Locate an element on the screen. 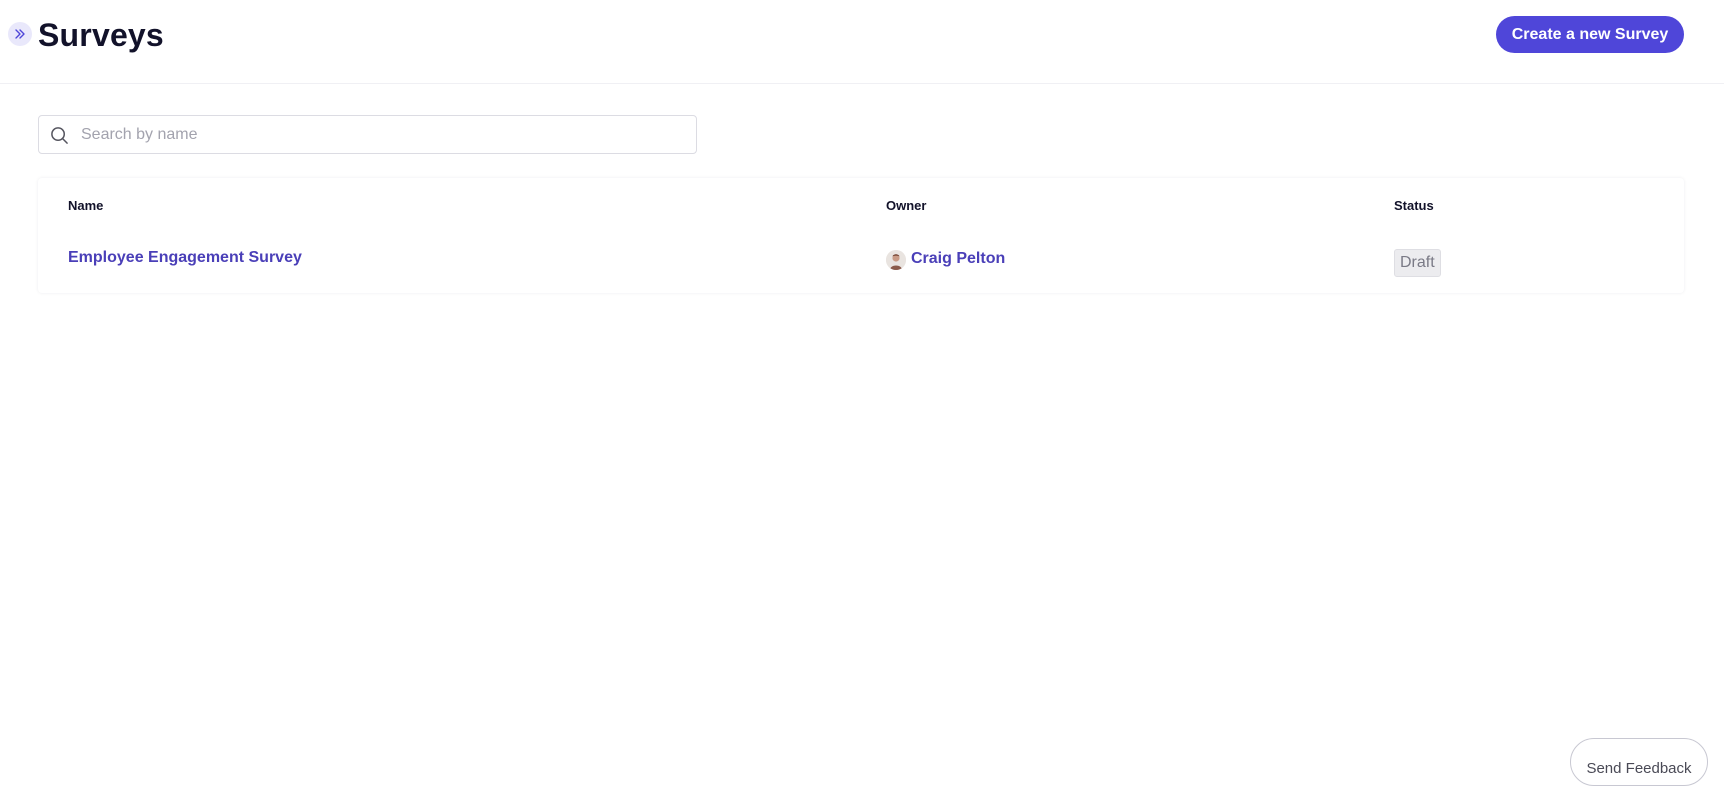 The image size is (1724, 786). name-cell: Employee Engagement Survey is located at coordinates (185, 258).